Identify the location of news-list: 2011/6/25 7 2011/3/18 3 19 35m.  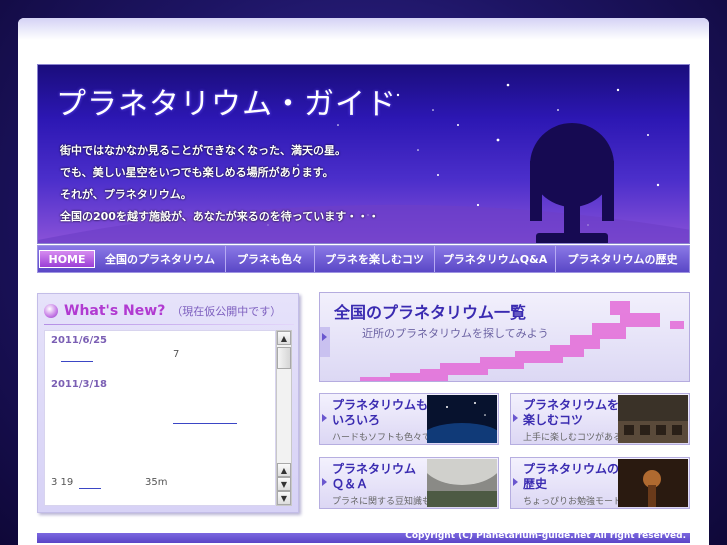
(160, 418).